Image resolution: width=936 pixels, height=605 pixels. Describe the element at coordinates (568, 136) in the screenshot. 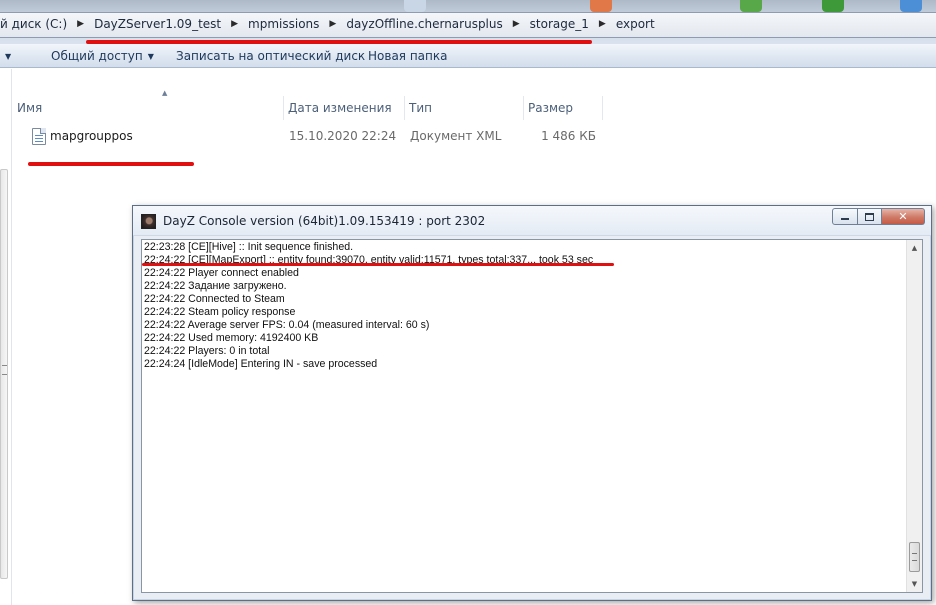

I see `file-size: 1 486 КБ` at that location.